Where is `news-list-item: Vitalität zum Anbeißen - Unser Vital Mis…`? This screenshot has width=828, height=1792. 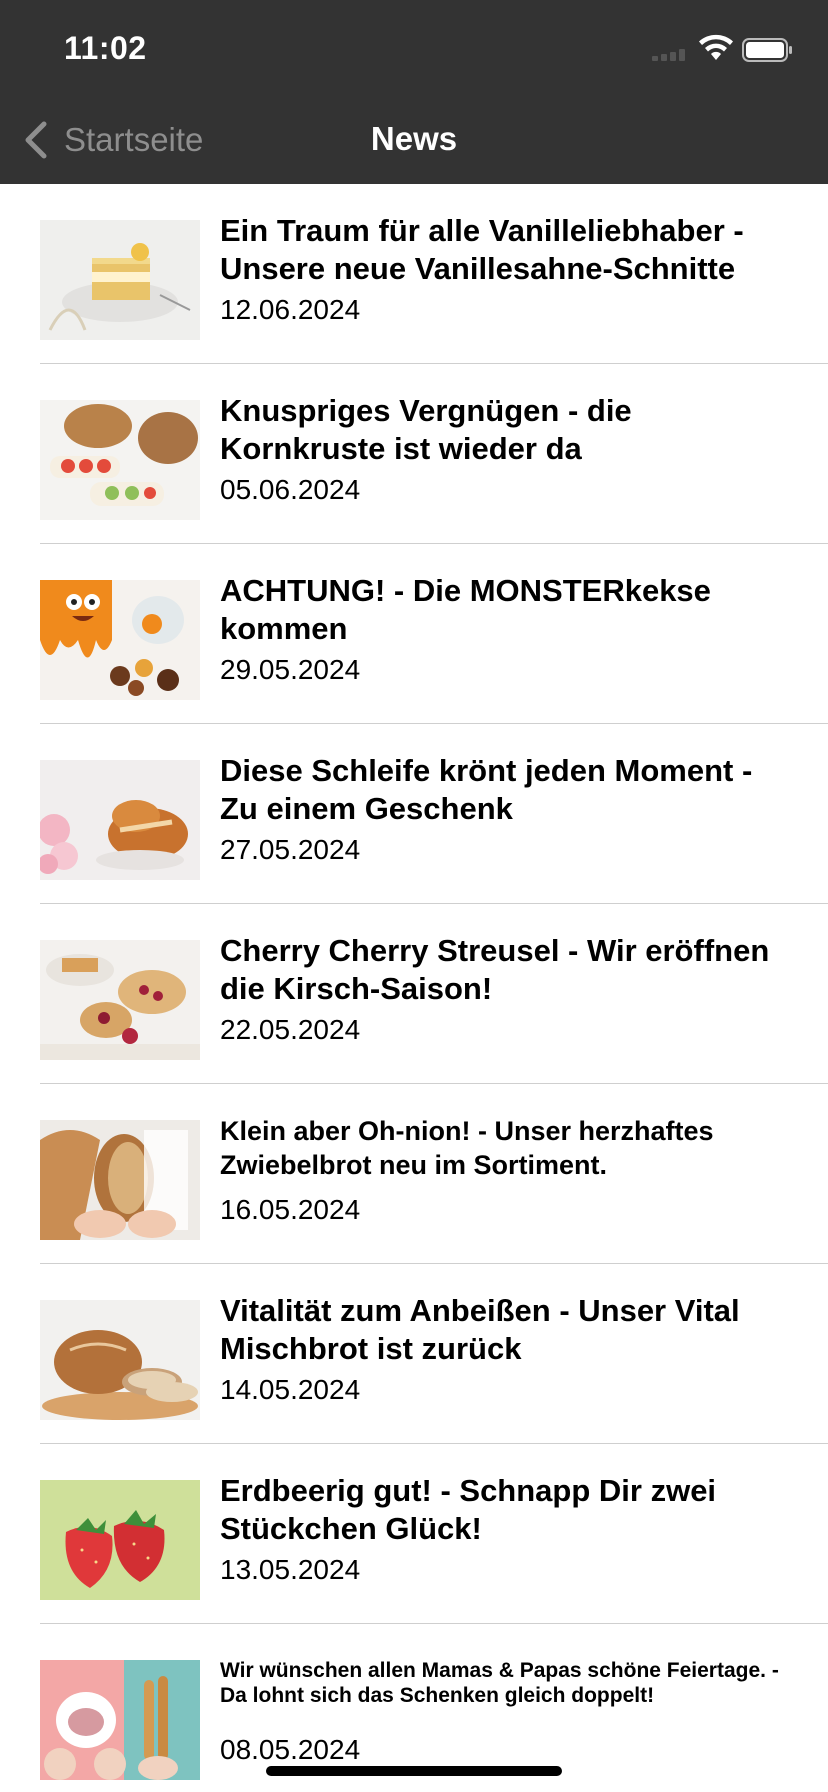 news-list-item: Vitalität zum Anbeißen - Unser Vital Mis… is located at coordinates (414, 1354).